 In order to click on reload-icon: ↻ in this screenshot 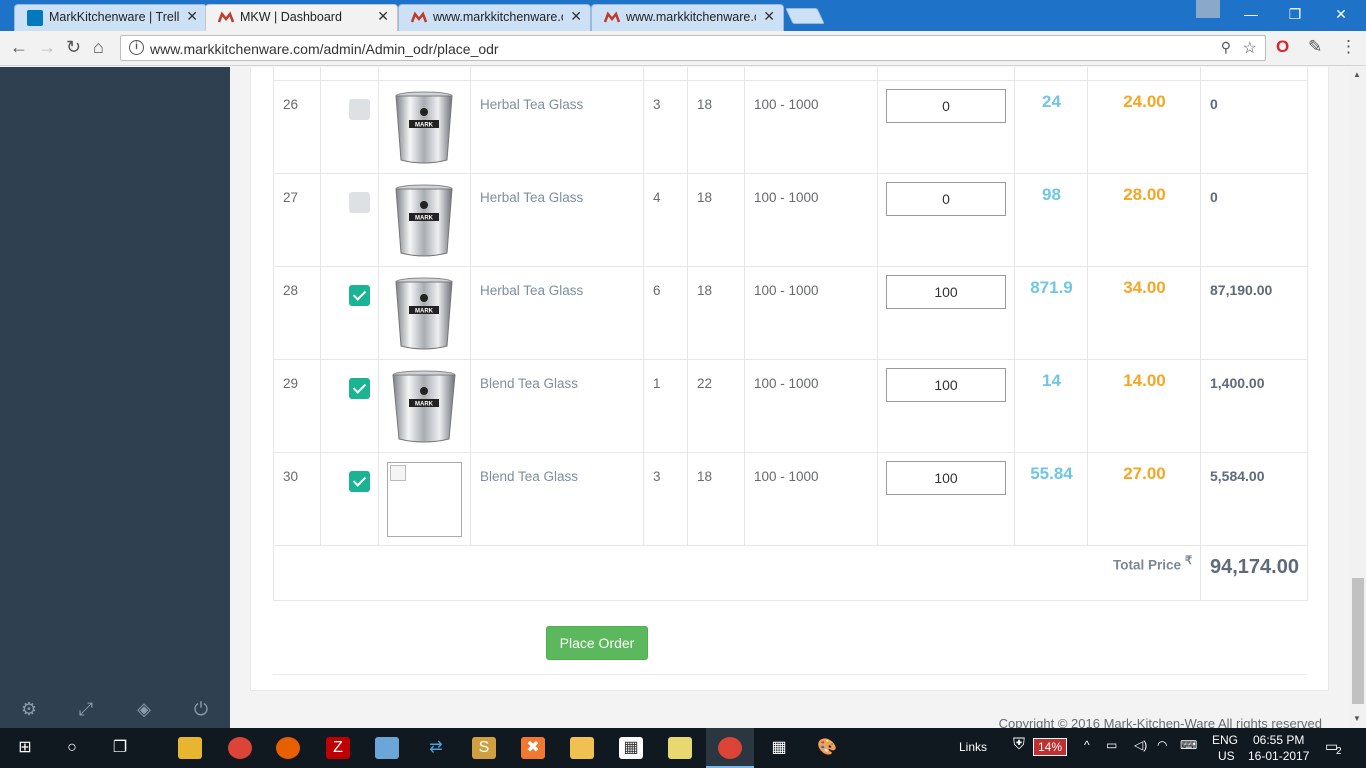, I will do `click(73, 47)`.